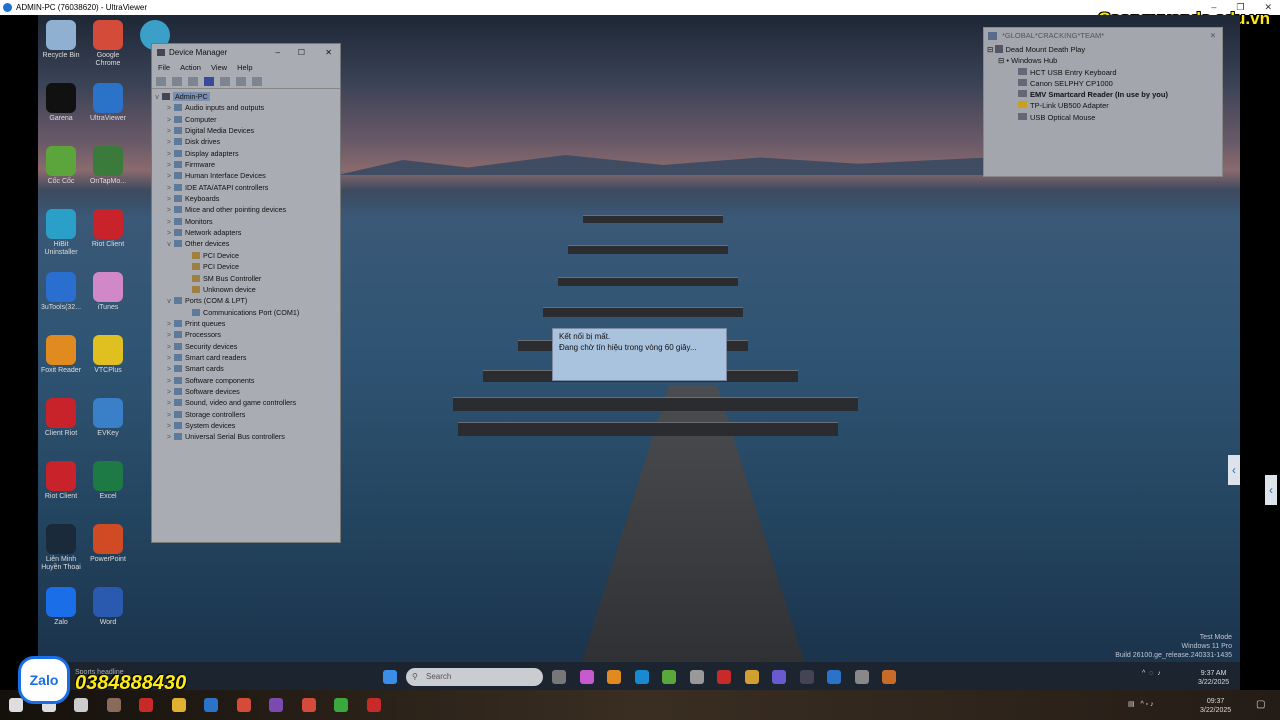 Image resolution: width=1280 pixels, height=720 pixels. What do you see at coordinates (246, 414) in the screenshot?
I see `tree-node: > Storage controllers` at bounding box center [246, 414].